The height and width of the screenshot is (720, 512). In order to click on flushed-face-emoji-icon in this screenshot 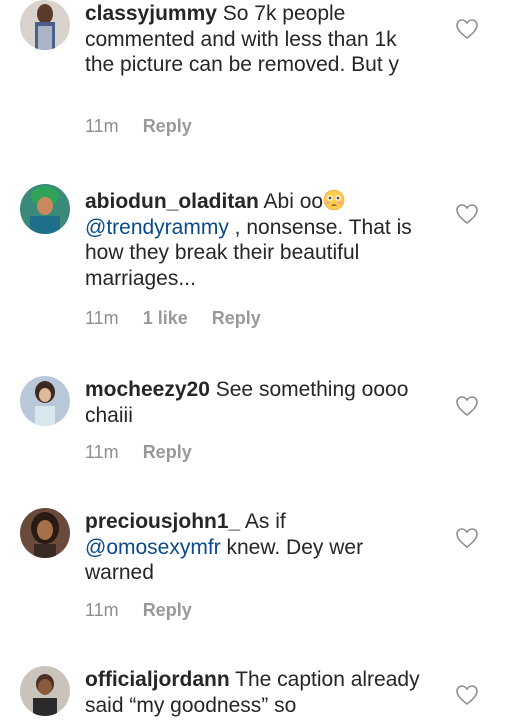, I will do `click(334, 200)`.